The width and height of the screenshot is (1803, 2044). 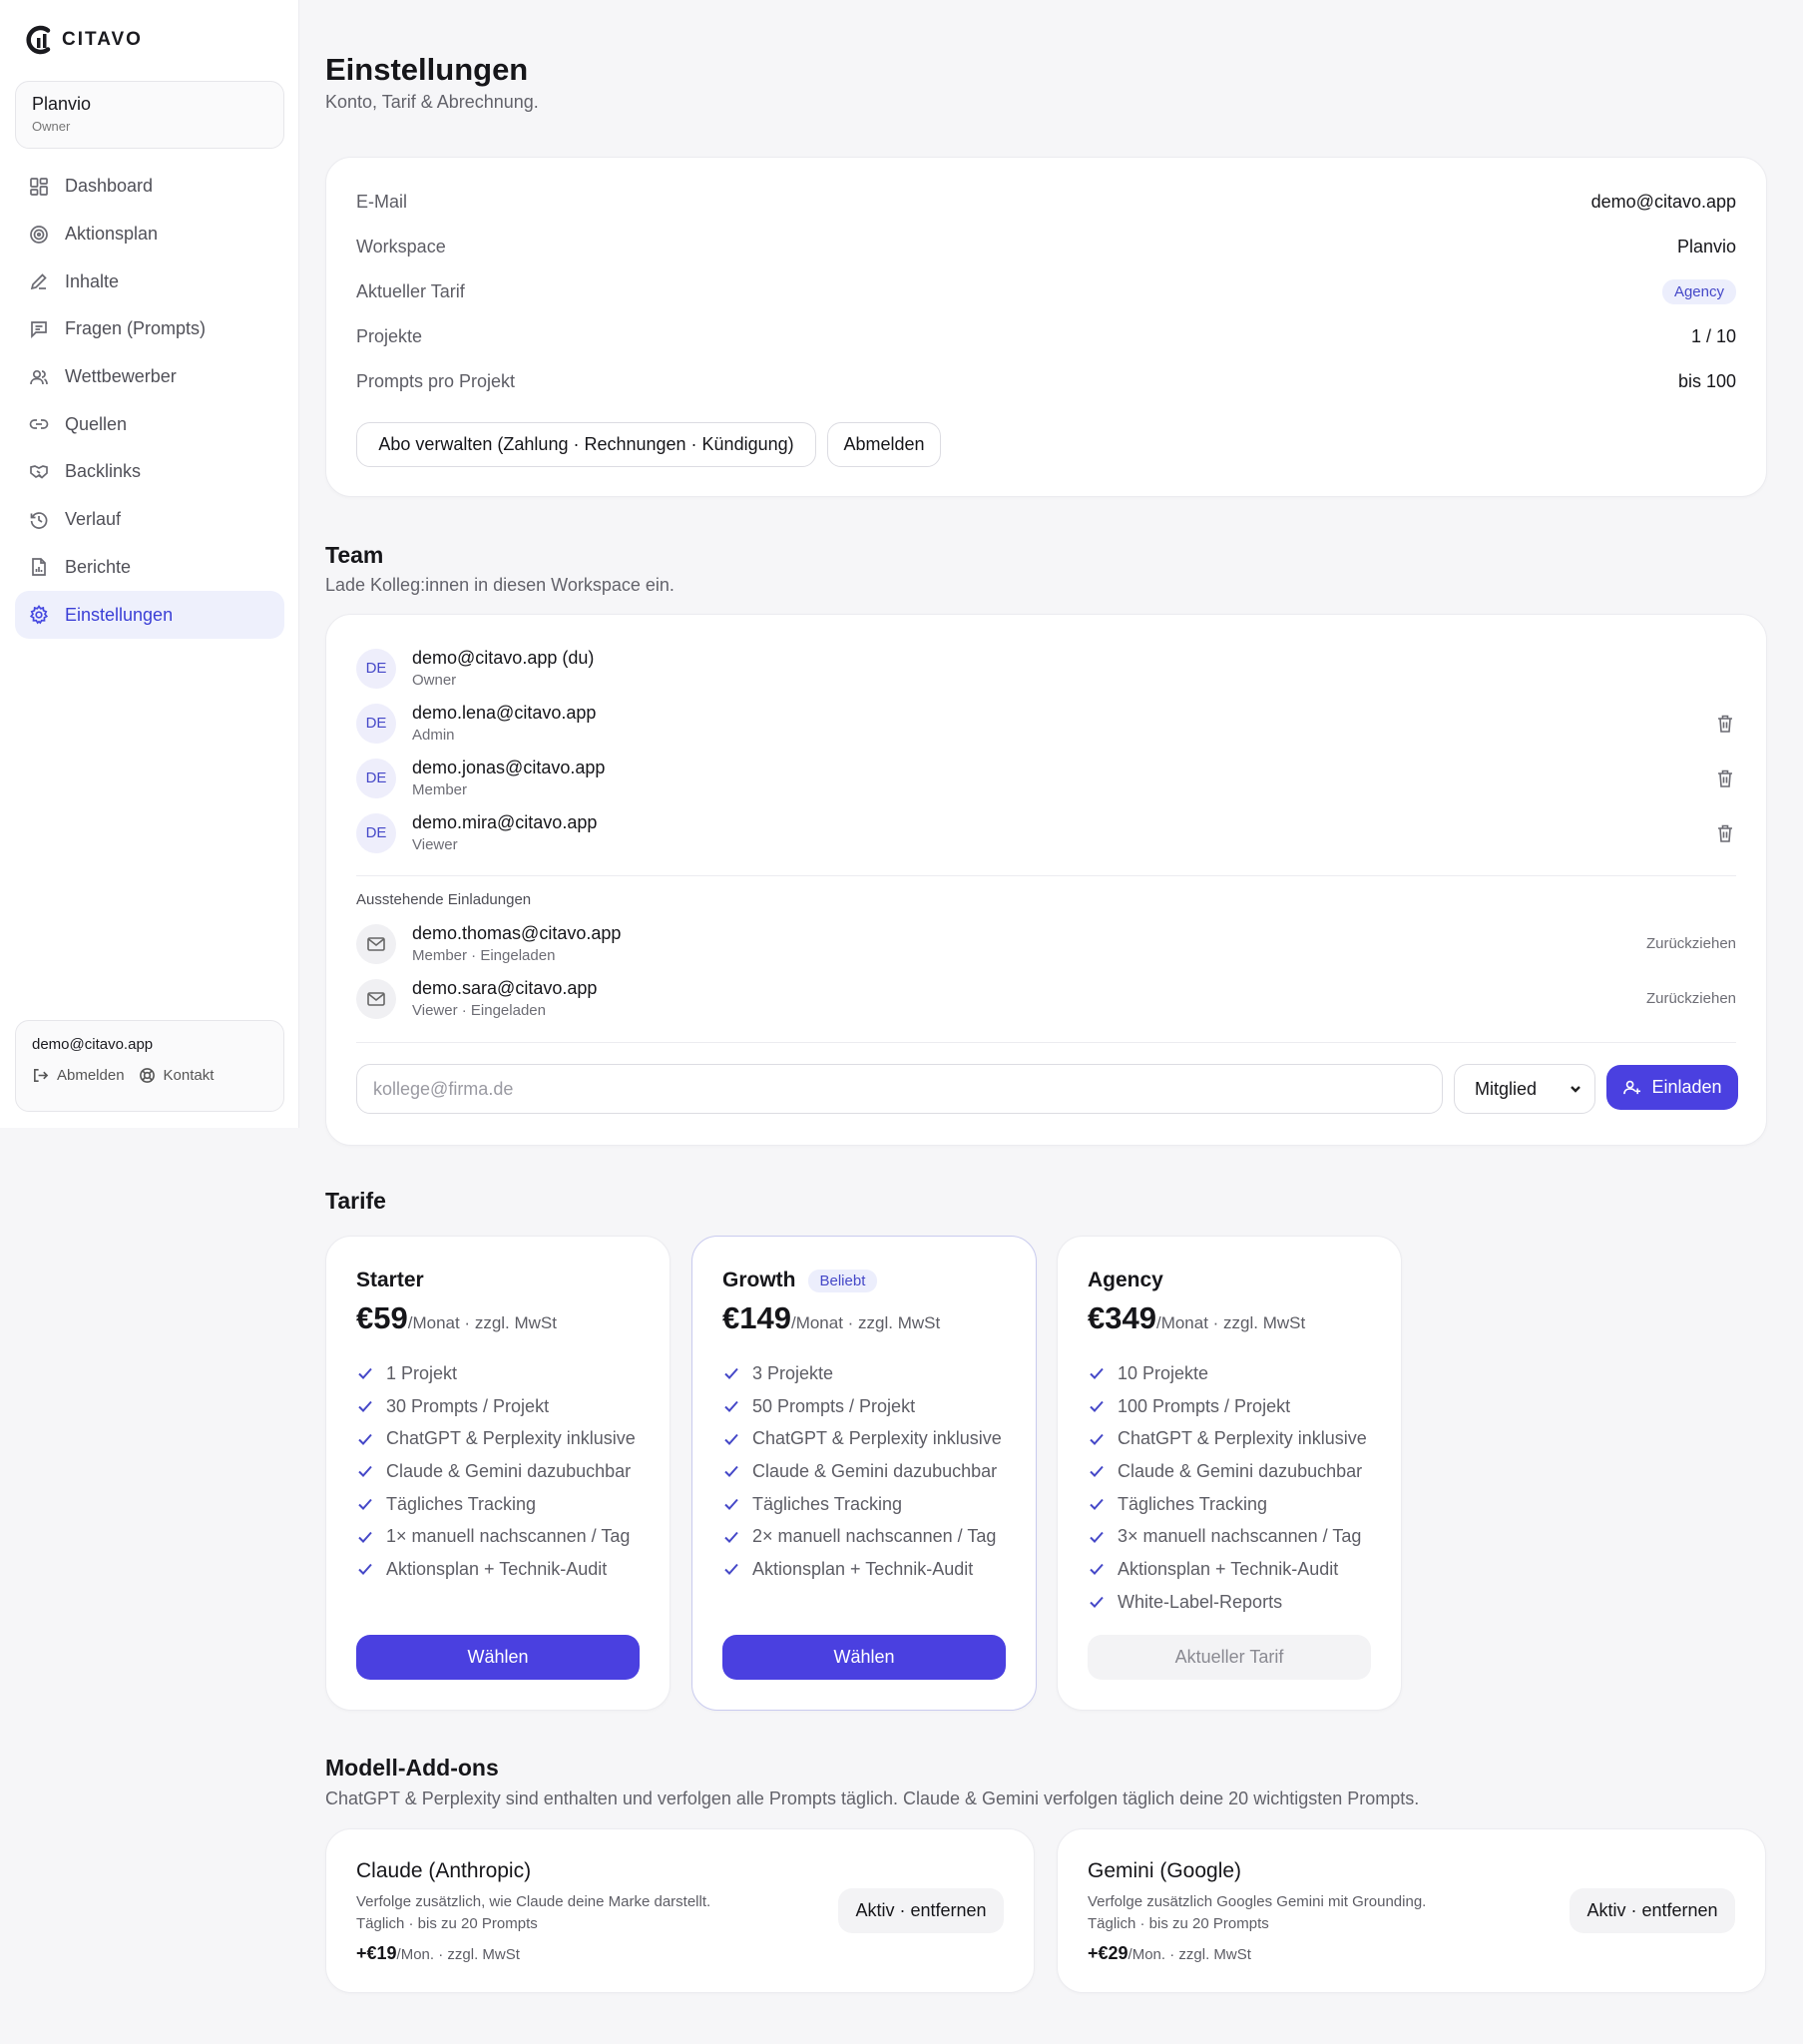 I want to click on sidebar-item-label: Dashboard, so click(x=109, y=186).